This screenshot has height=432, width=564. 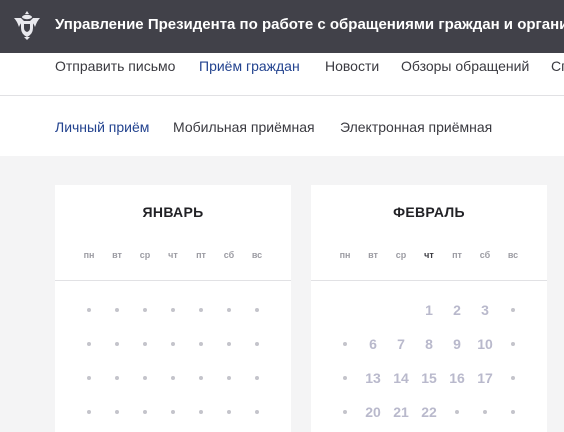 I want to click on calendar-day: 10, so click(x=485, y=344).